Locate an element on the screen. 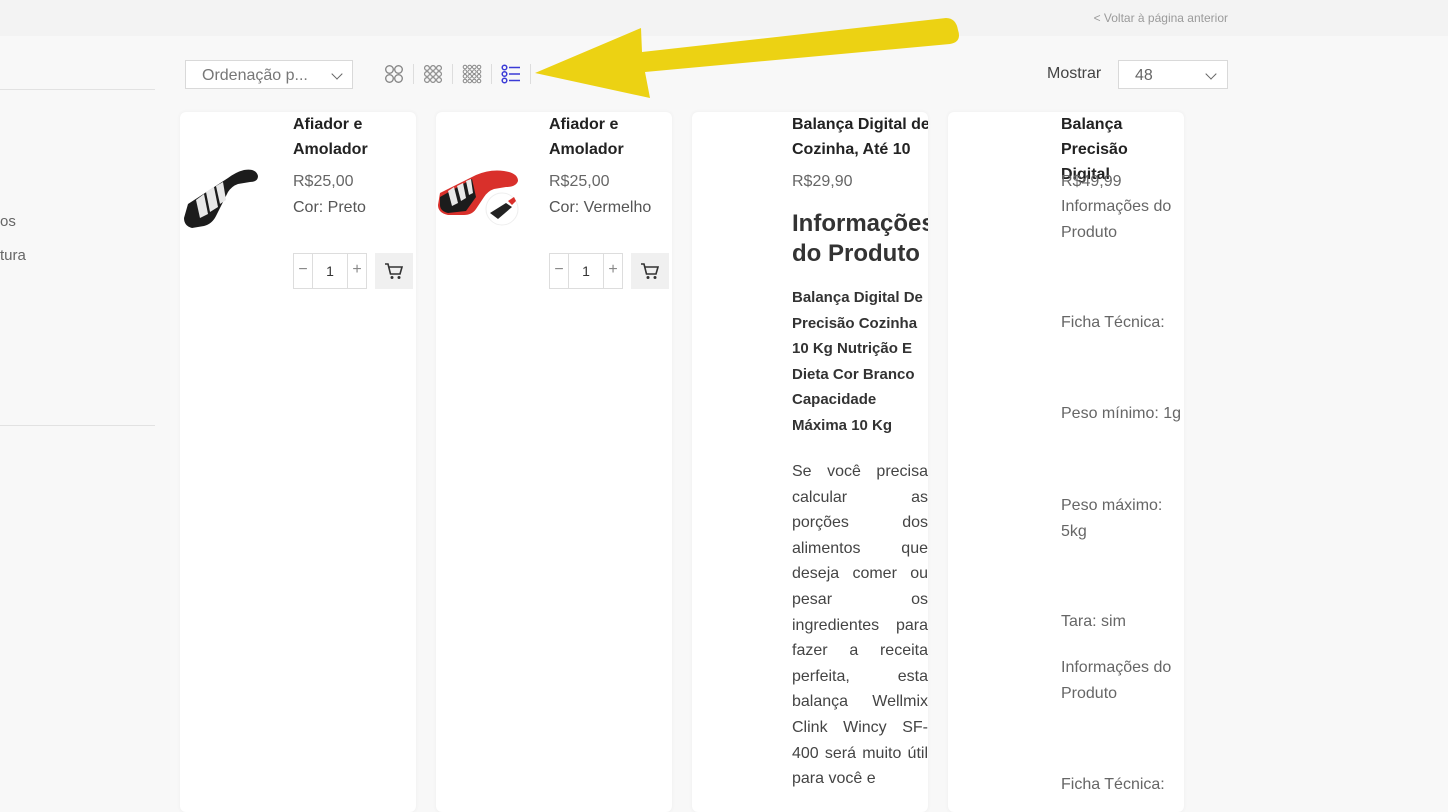 This screenshot has width=1448, height=812. list-view-icon is located at coordinates (511, 74).